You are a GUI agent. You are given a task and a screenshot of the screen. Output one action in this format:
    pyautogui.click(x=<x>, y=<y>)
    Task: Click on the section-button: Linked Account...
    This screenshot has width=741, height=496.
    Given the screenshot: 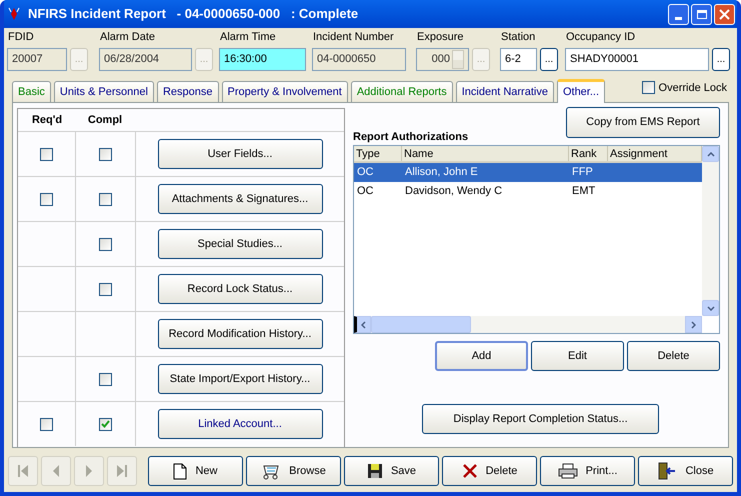 What is the action you would take?
    pyautogui.click(x=240, y=424)
    